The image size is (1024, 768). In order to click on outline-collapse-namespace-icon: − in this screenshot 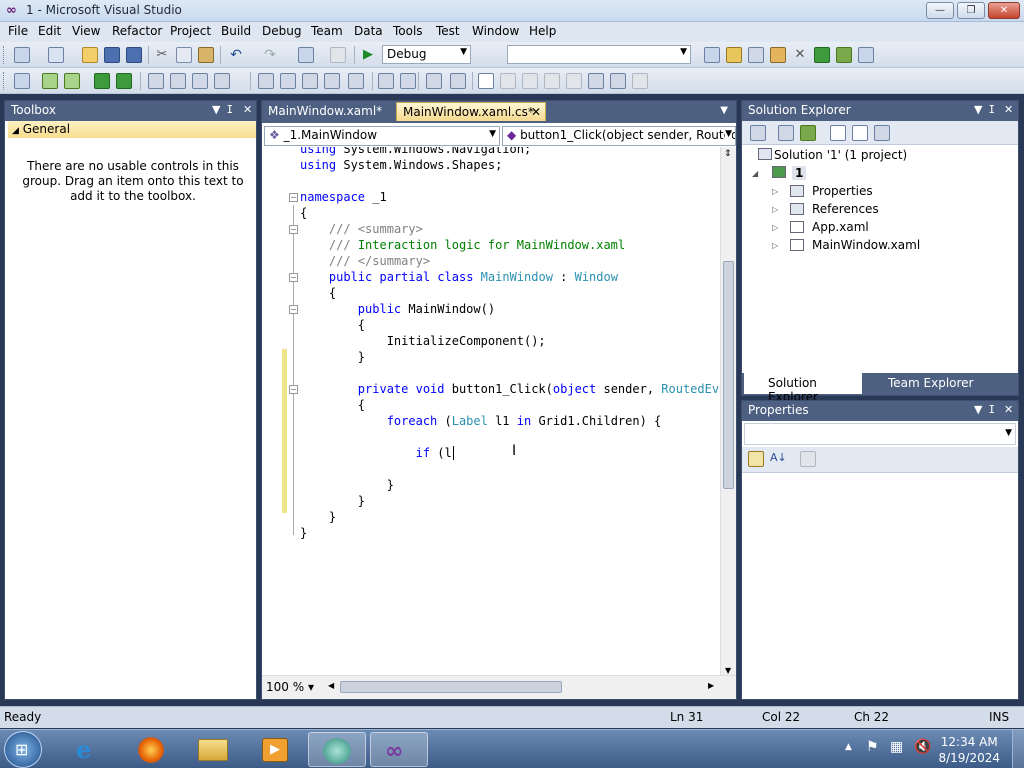, I will do `click(293, 197)`.